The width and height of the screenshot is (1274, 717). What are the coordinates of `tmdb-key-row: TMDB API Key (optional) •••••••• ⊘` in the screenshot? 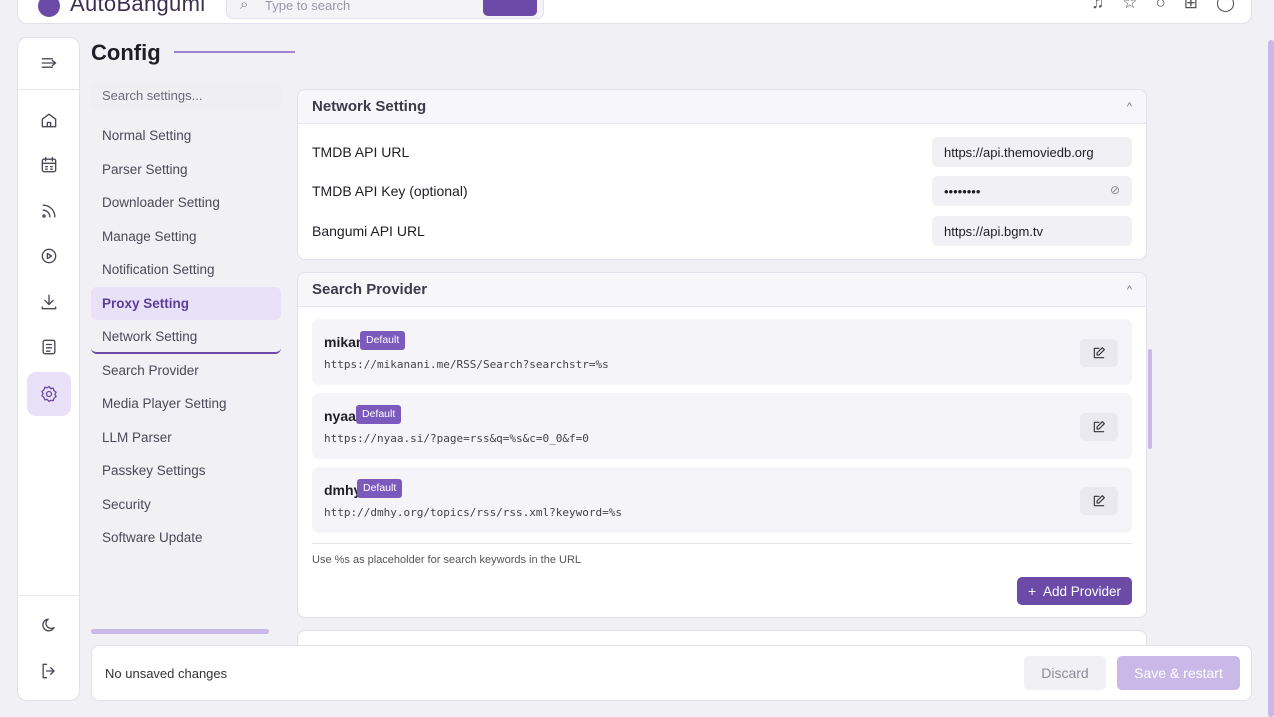 It's located at (722, 191).